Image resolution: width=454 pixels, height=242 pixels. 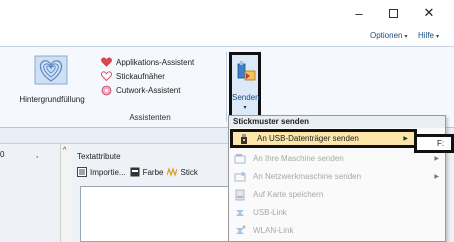 What do you see at coordinates (337, 122) in the screenshot?
I see `dropdown-header: Stickmuster senden` at bounding box center [337, 122].